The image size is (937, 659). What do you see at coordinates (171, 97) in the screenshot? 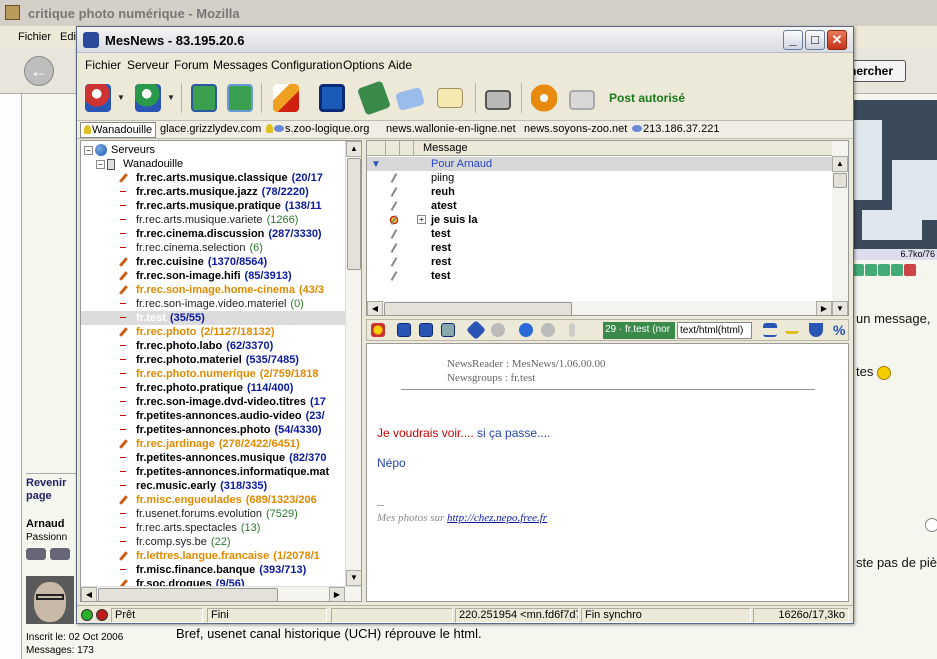
I see `dropdown-arrow-icon: ▼` at bounding box center [171, 97].